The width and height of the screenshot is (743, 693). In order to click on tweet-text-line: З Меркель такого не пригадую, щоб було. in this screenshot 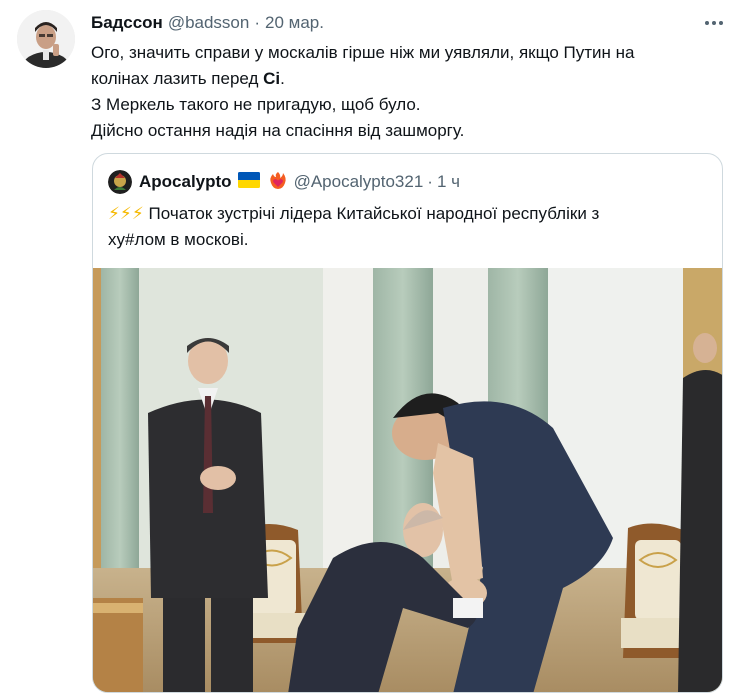, I will do `click(256, 104)`.